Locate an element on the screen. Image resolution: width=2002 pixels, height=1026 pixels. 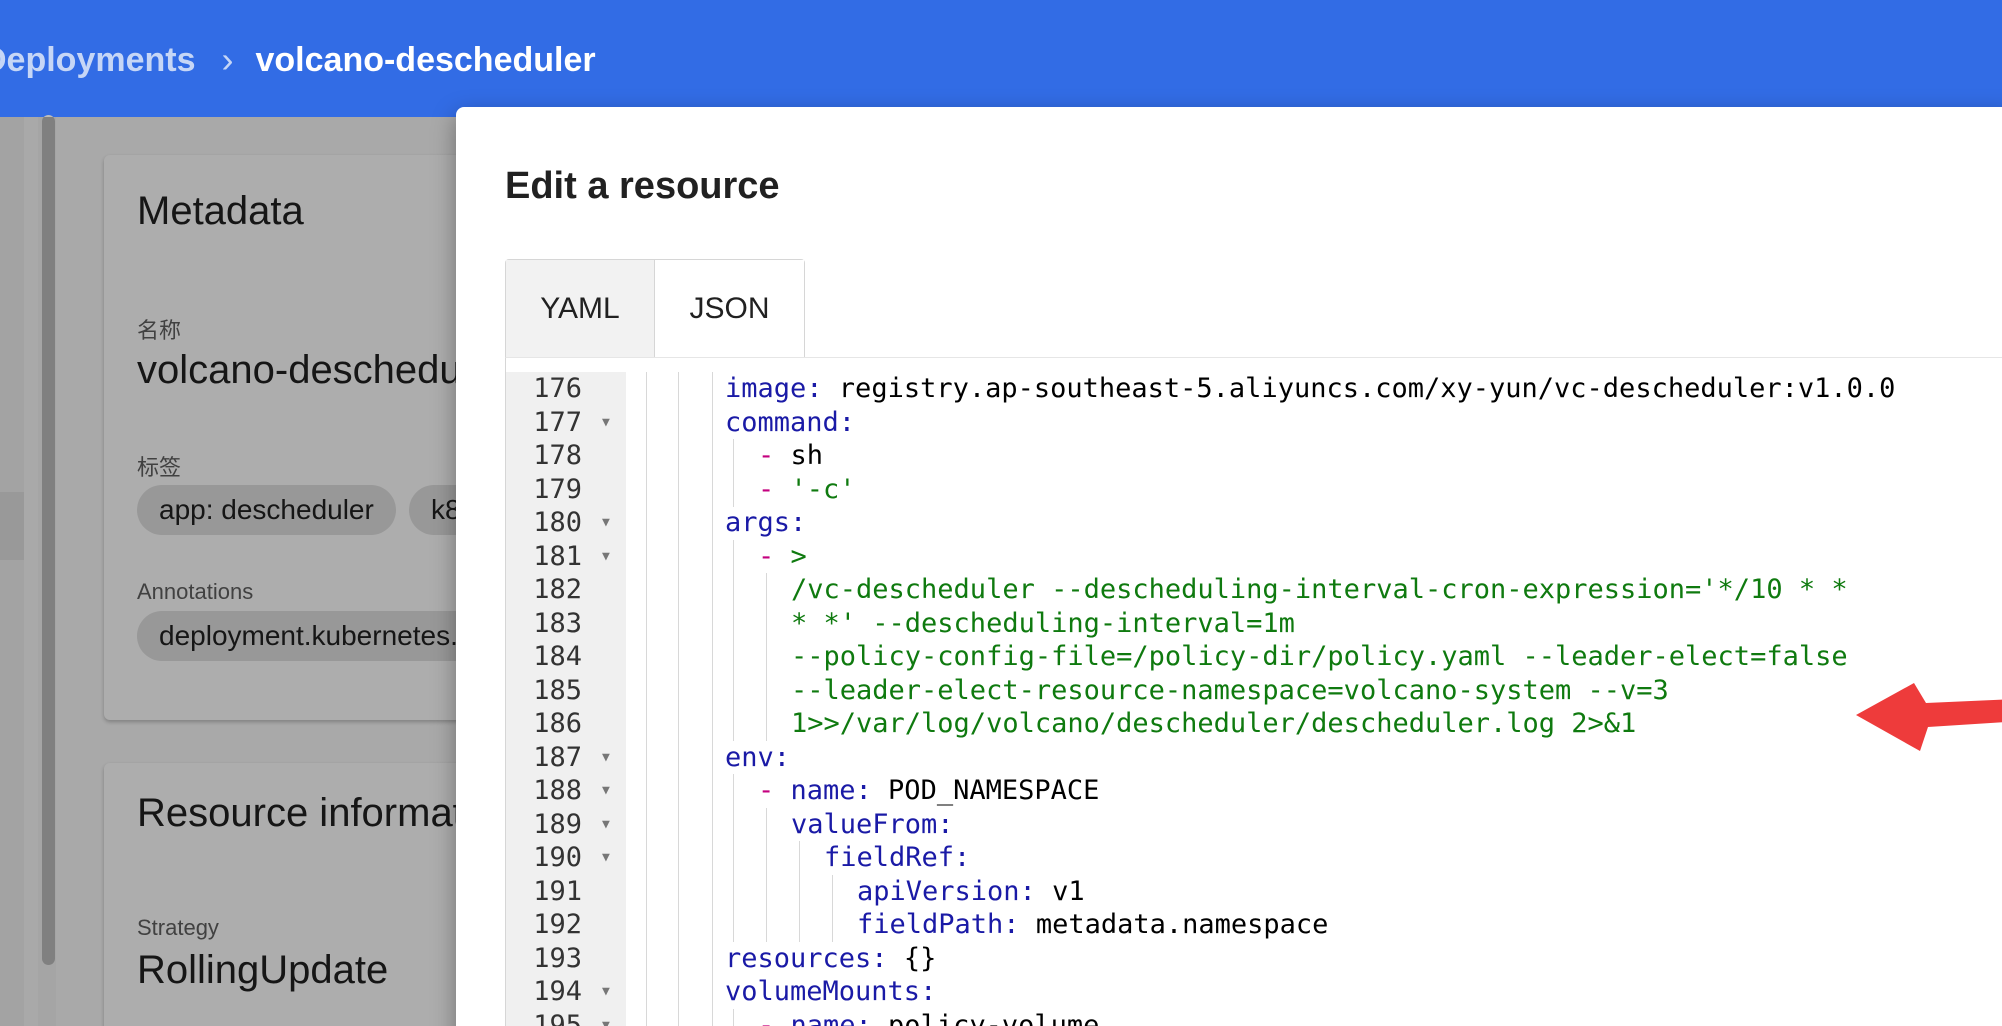
code-token: command: is located at coordinates (790, 422).